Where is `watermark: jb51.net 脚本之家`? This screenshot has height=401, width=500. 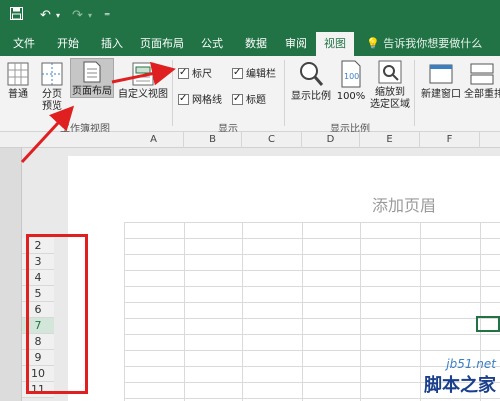 watermark: jb51.net 脚本之家 is located at coordinates (460, 377).